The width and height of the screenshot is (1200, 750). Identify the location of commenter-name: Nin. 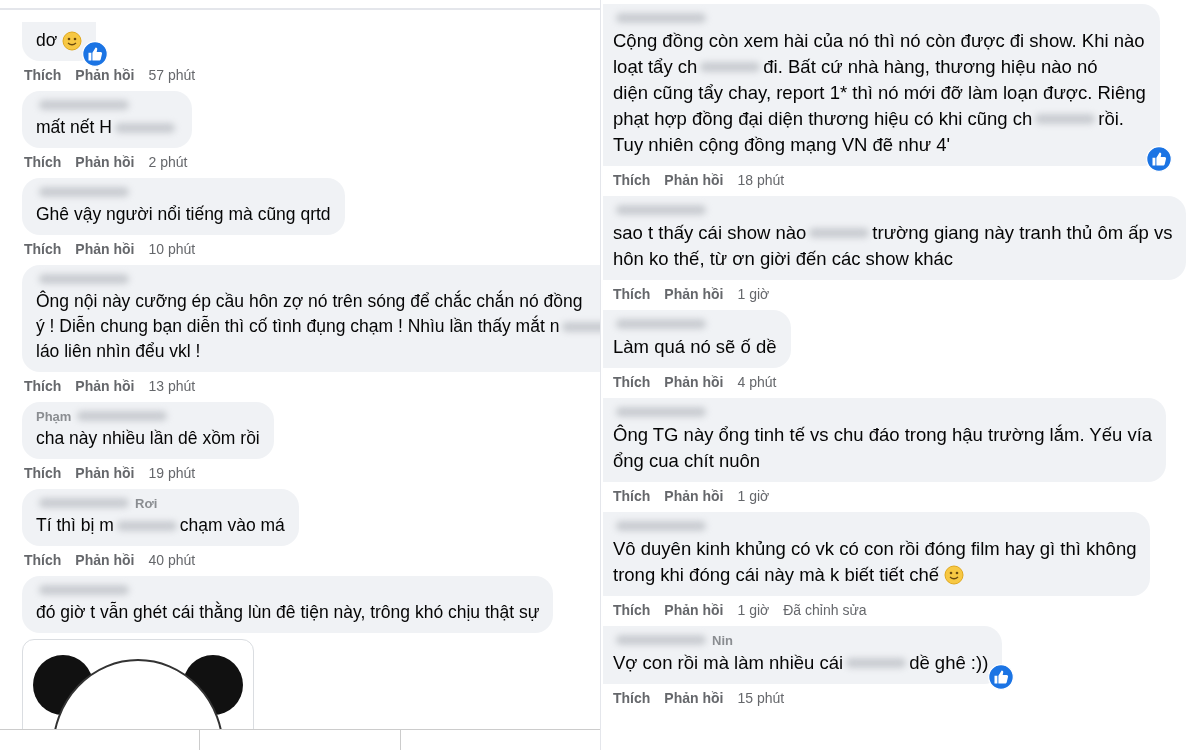
(722, 640).